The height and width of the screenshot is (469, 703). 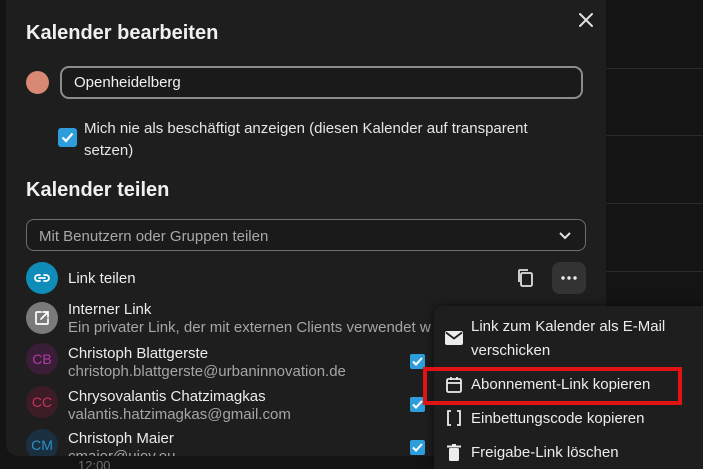 I want to click on close-icon, so click(x=586, y=20).